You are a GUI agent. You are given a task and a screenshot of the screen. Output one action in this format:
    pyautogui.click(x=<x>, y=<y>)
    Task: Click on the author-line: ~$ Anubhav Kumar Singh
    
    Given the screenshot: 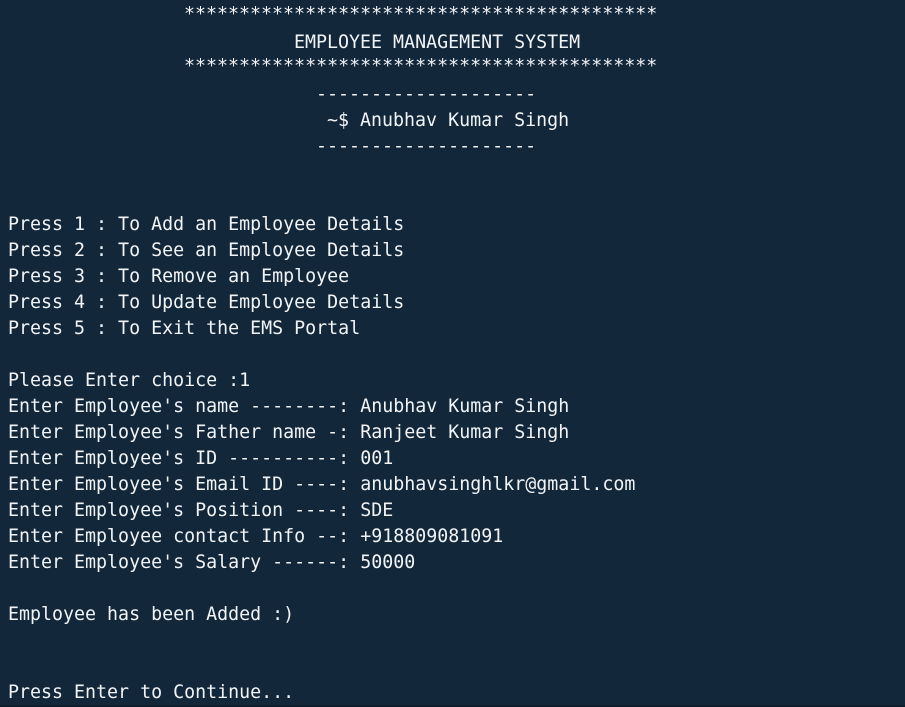 What is the action you would take?
    pyautogui.click(x=448, y=120)
    